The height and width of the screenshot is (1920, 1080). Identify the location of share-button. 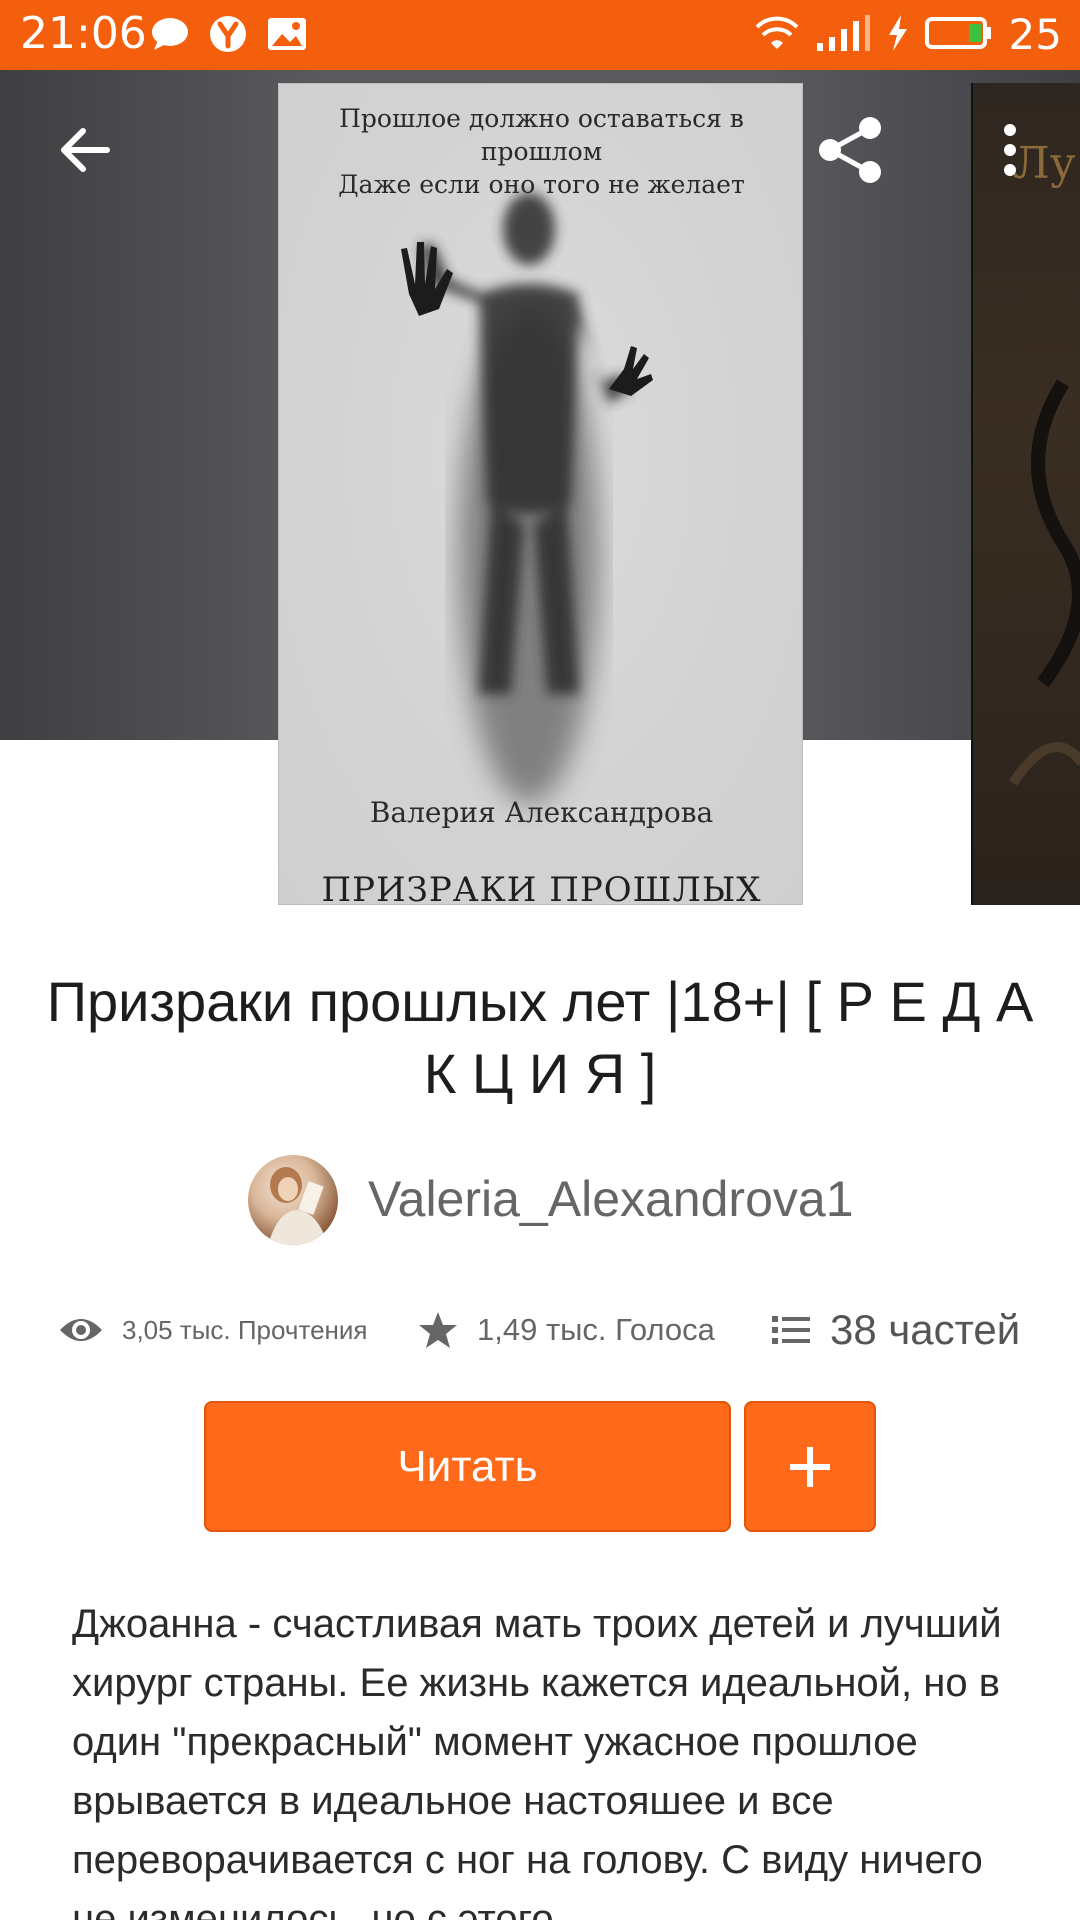
(850, 150).